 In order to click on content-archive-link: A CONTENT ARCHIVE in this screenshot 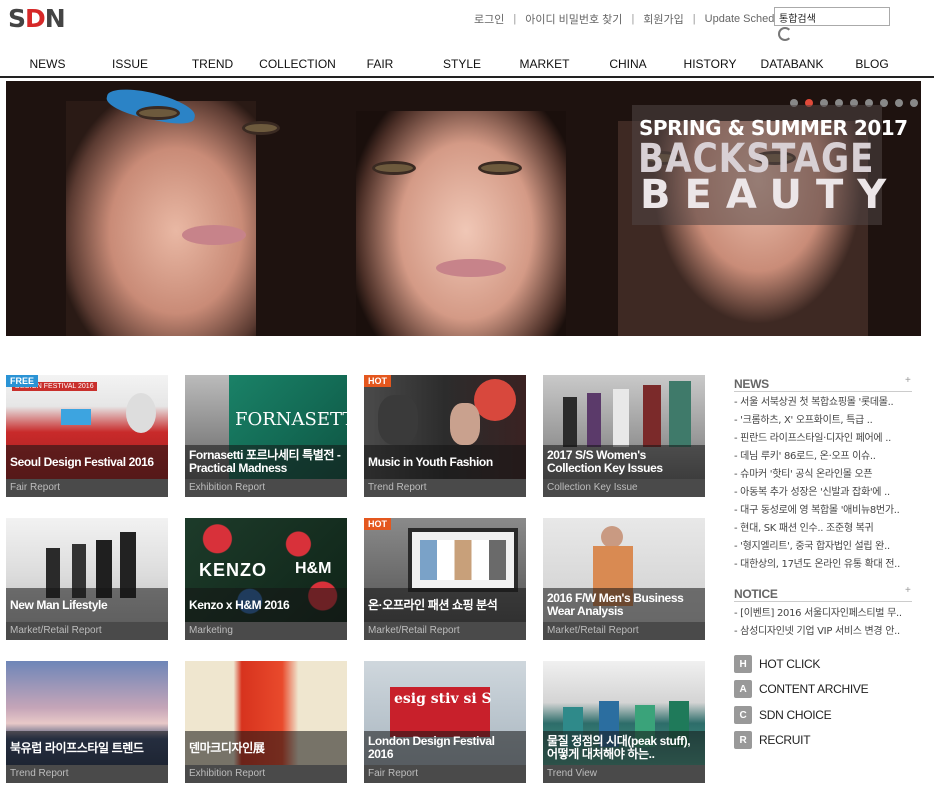, I will do `click(801, 689)`.